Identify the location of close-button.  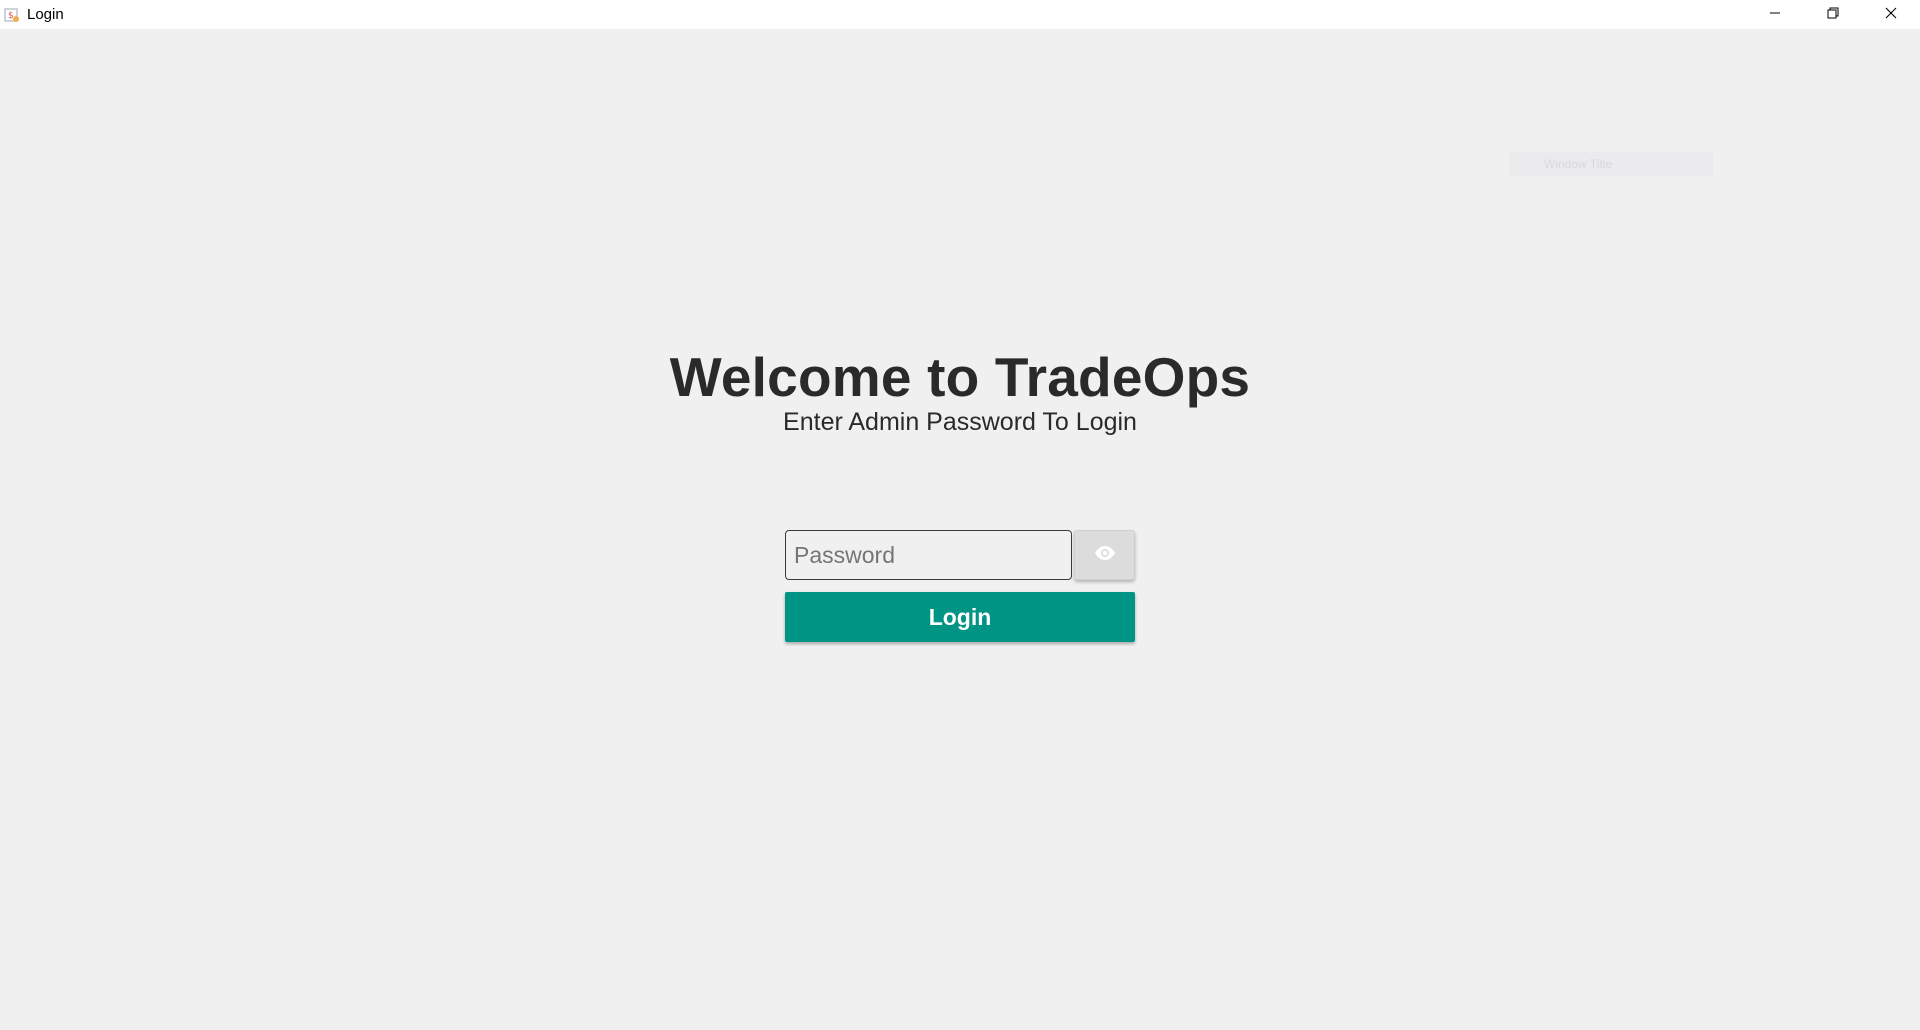
(1891, 14).